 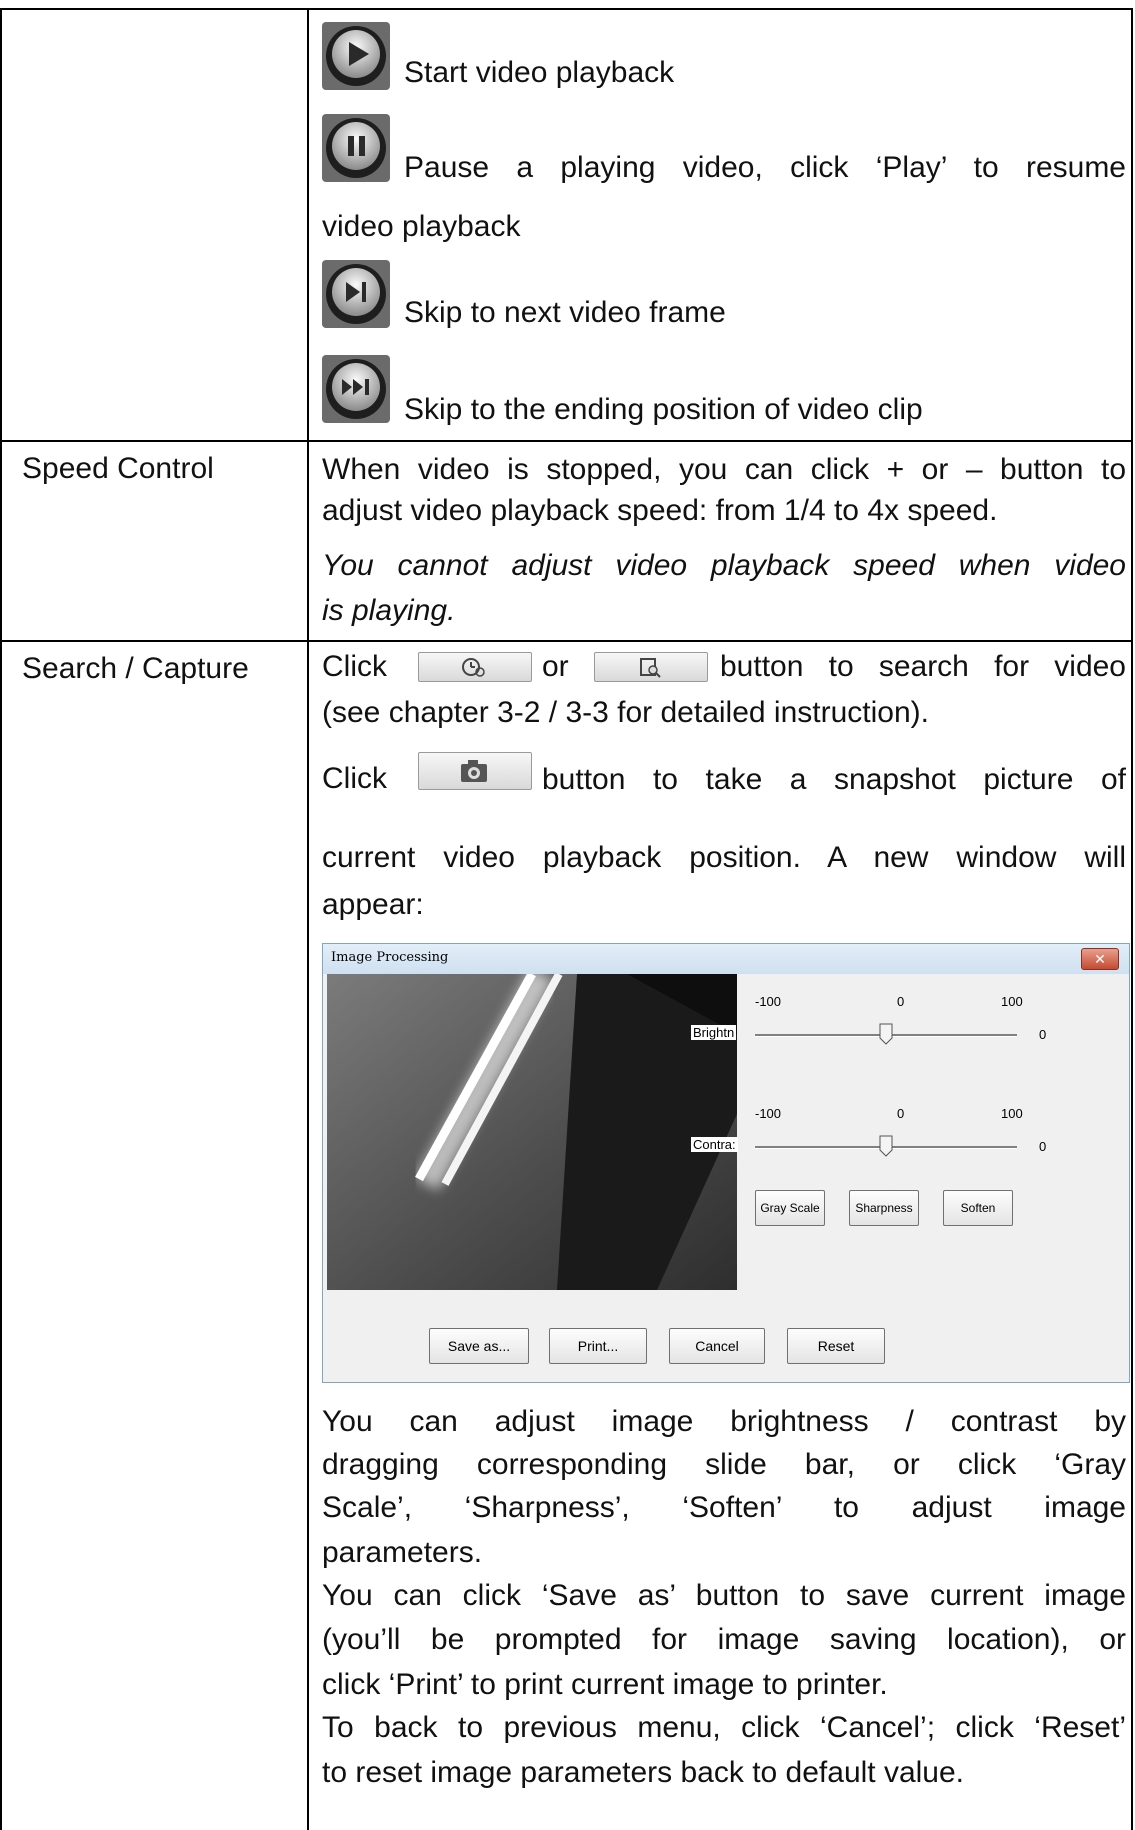 I want to click on time-search-button, so click(x=475, y=667).